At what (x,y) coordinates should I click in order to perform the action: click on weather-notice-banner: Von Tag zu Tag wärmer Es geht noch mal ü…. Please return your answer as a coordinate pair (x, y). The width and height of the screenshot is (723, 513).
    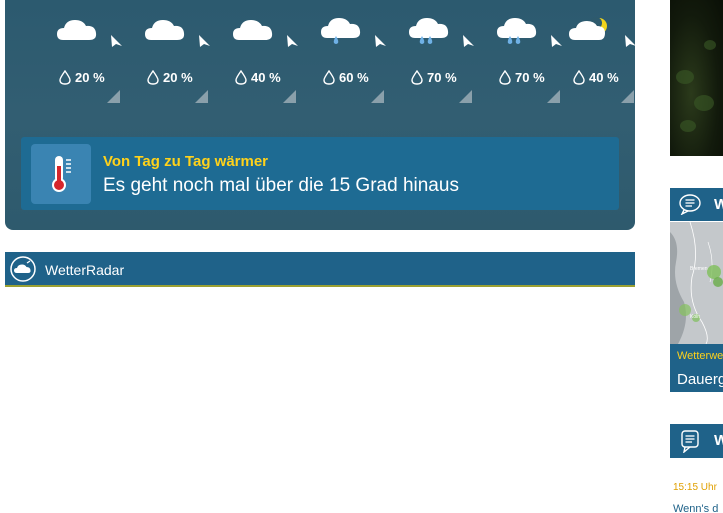
    Looking at the image, I should click on (320, 173).